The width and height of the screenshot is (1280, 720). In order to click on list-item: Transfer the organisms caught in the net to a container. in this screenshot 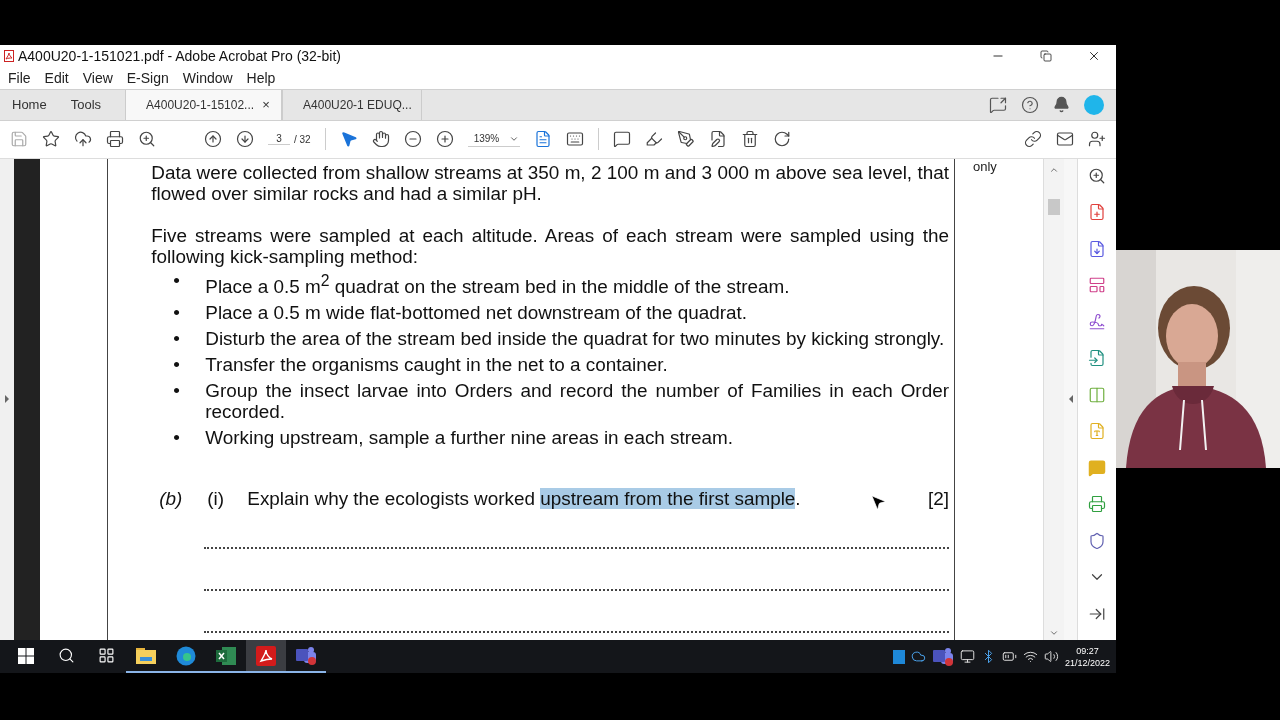, I will do `click(437, 364)`.